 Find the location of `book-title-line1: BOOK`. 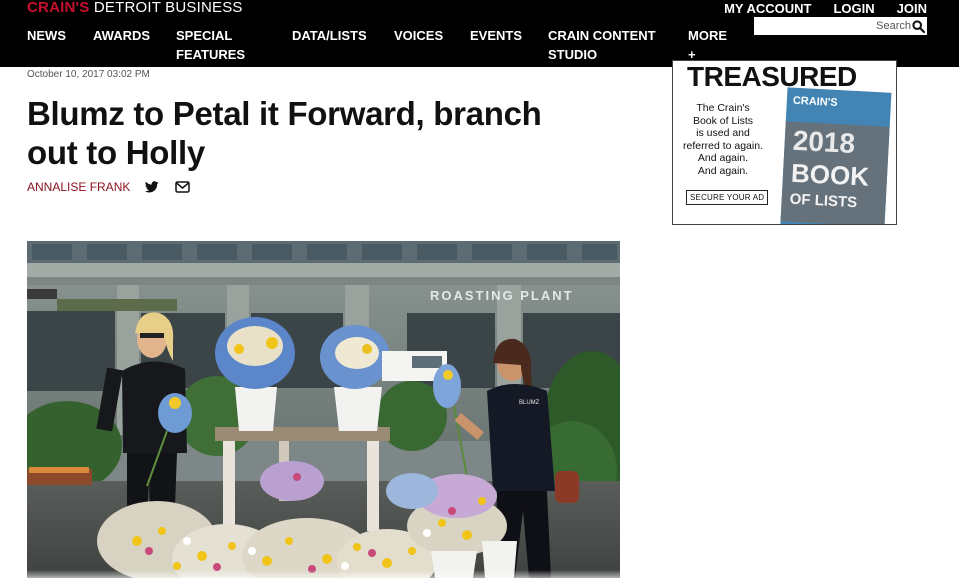

book-title-line1: BOOK is located at coordinates (830, 175).